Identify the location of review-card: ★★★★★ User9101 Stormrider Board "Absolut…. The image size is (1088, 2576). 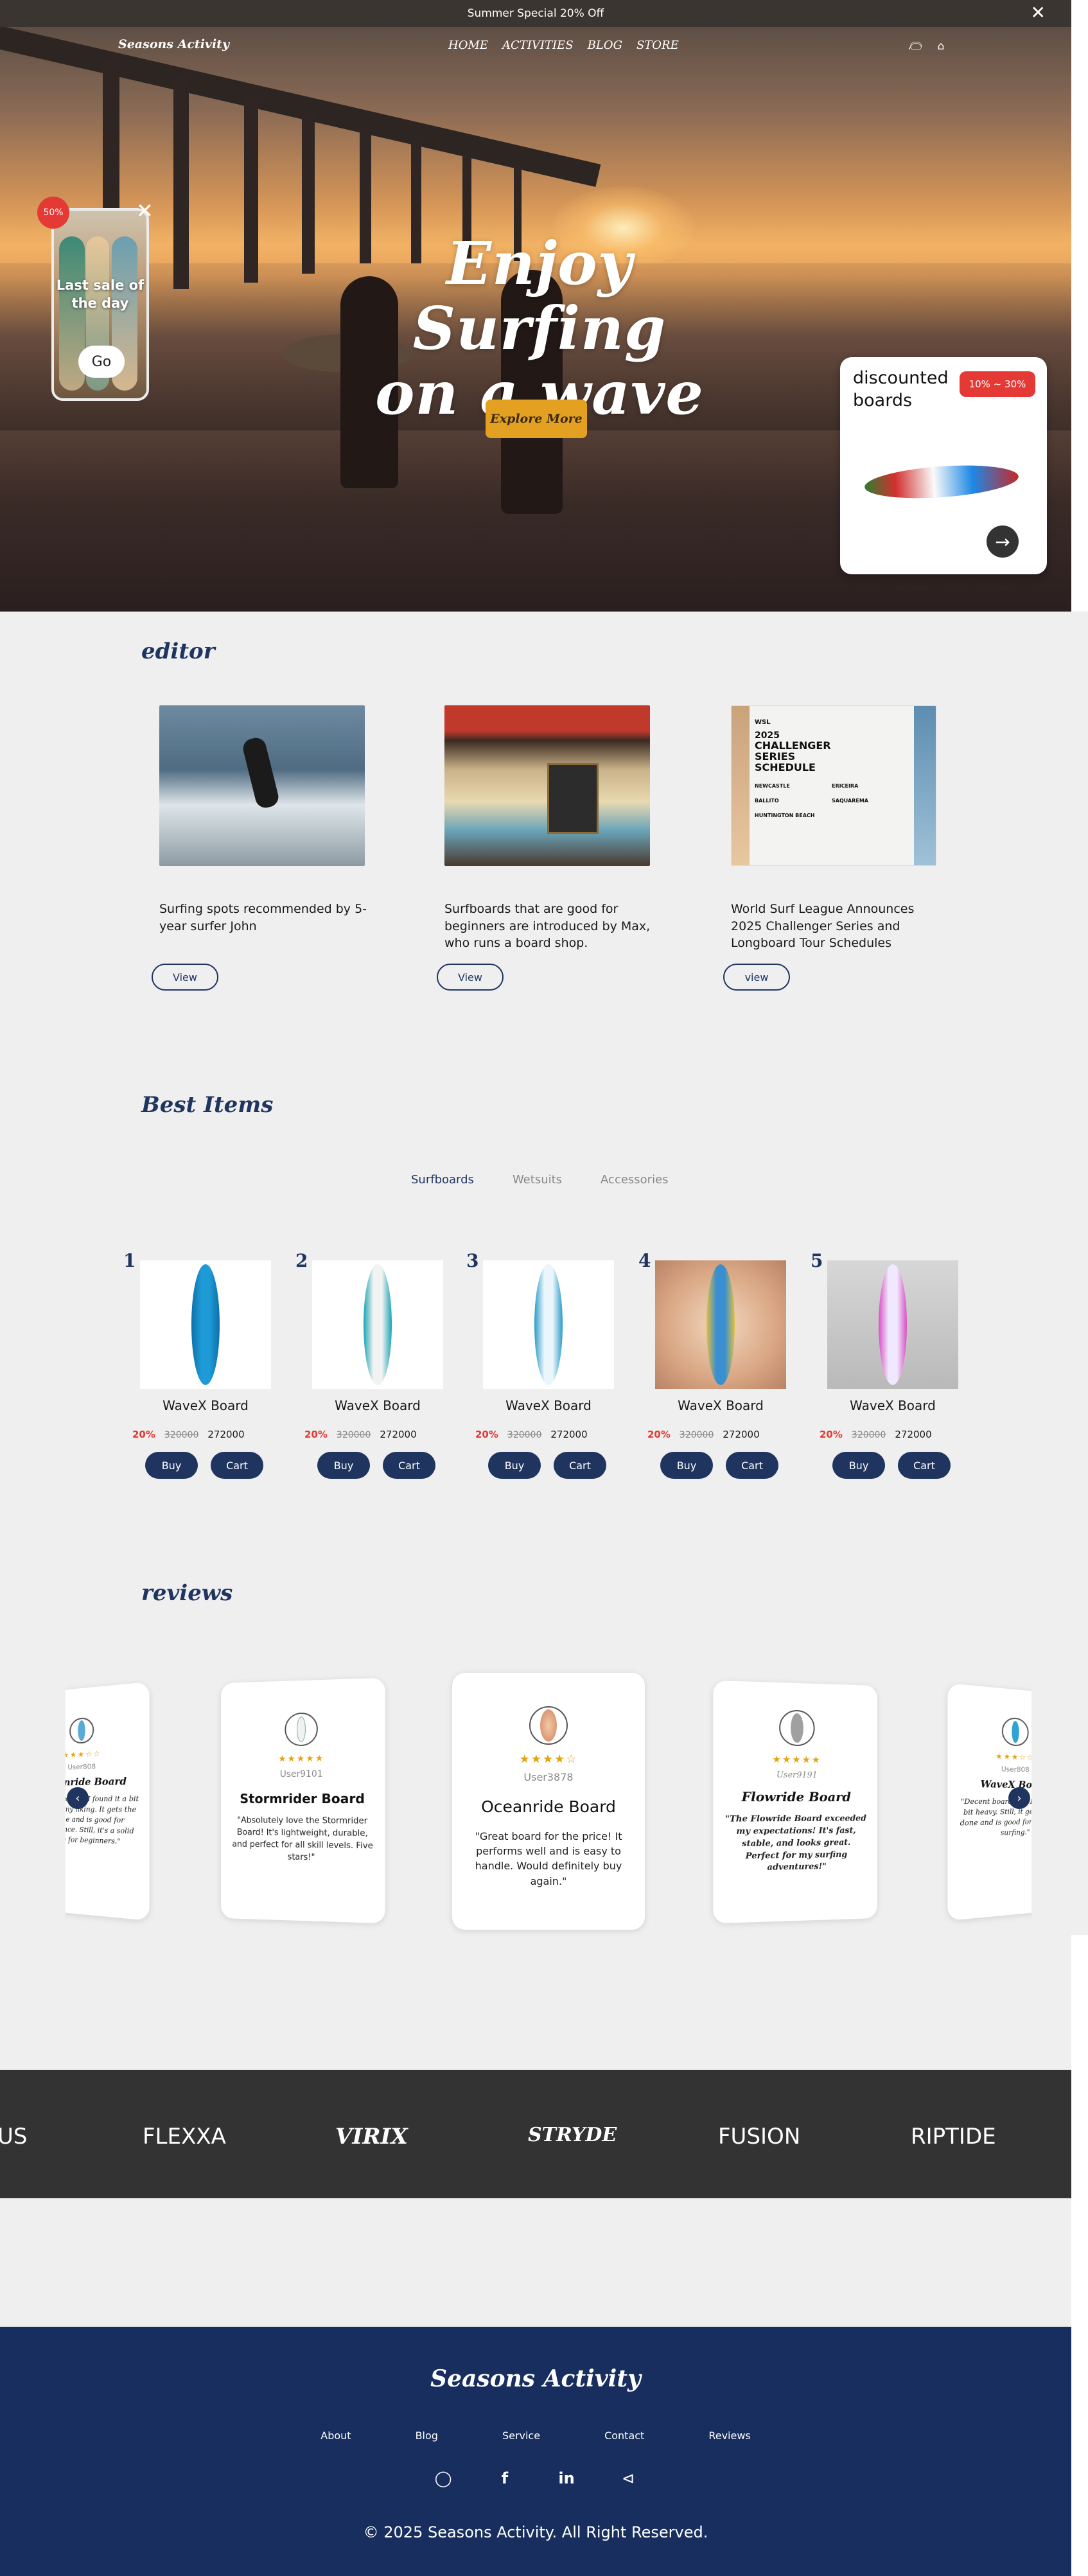
(303, 1800).